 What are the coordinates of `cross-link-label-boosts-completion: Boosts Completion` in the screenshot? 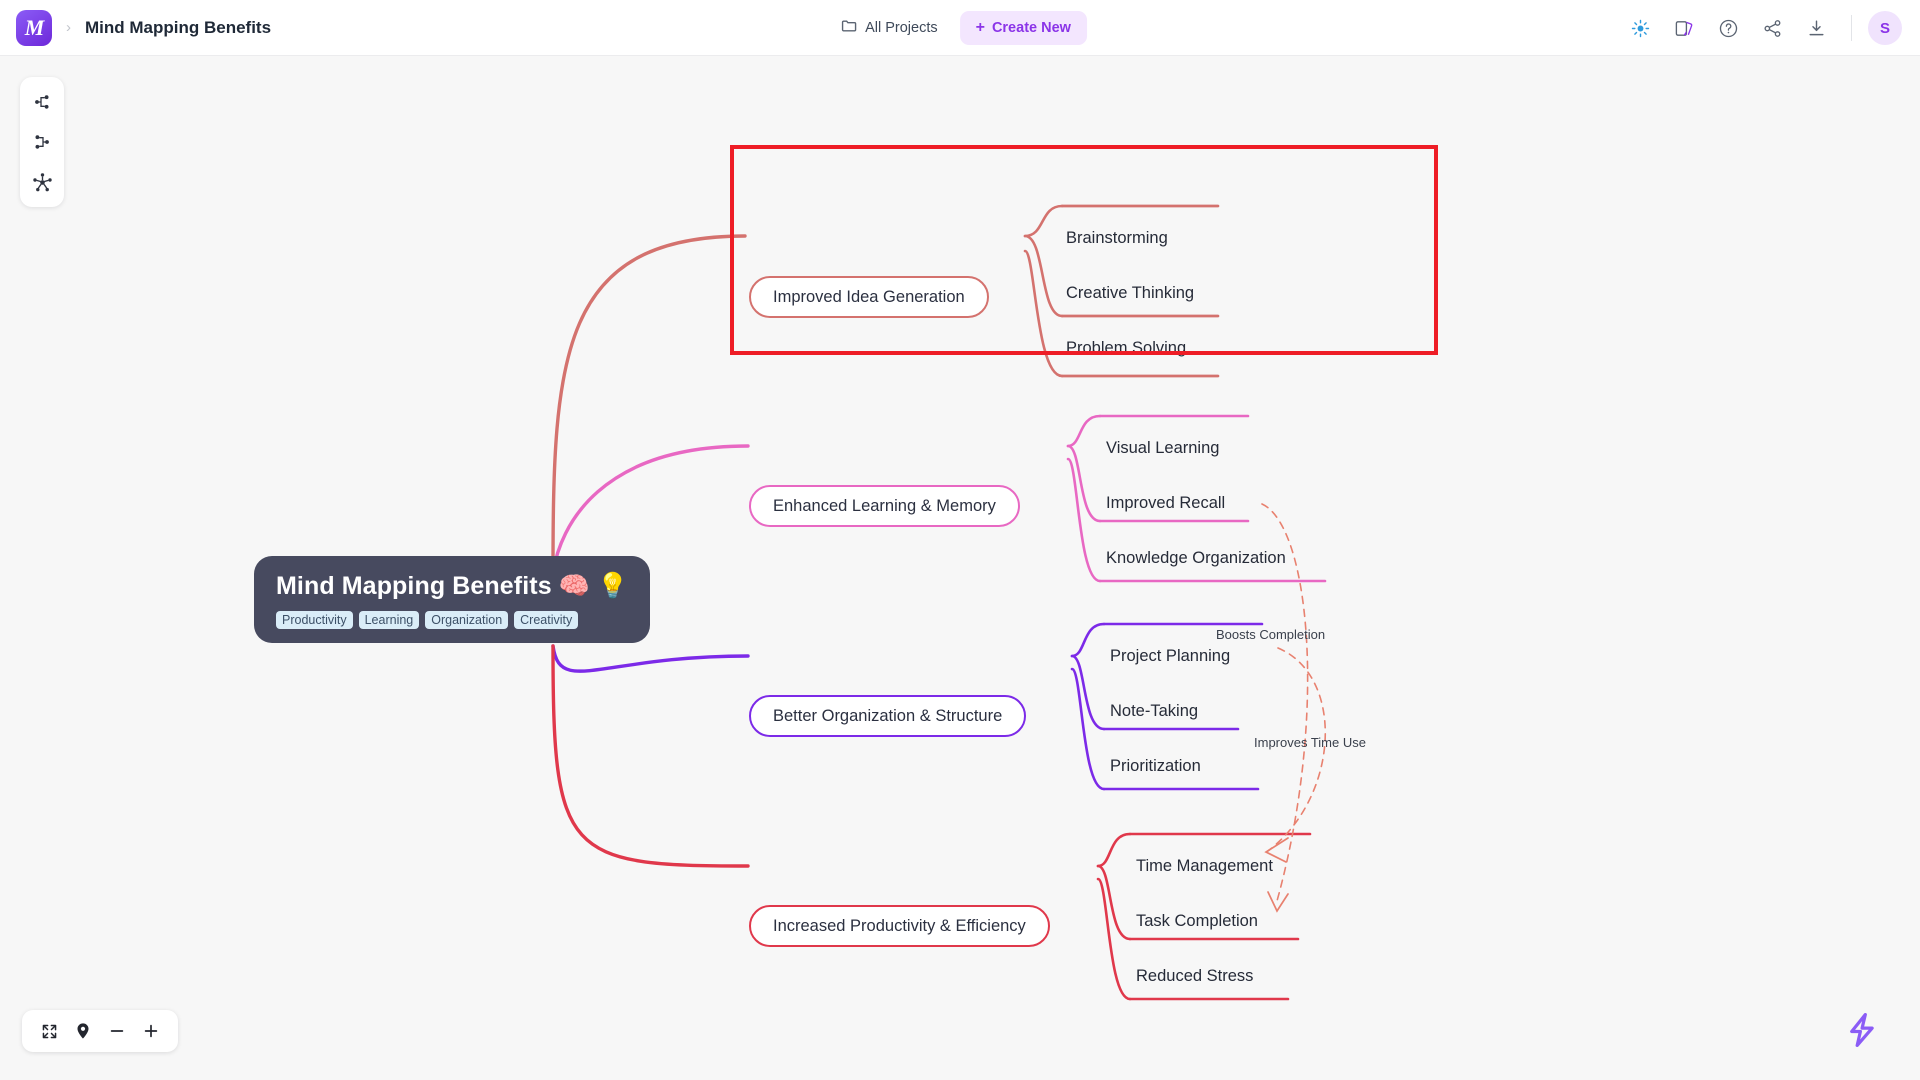 It's located at (1270, 634).